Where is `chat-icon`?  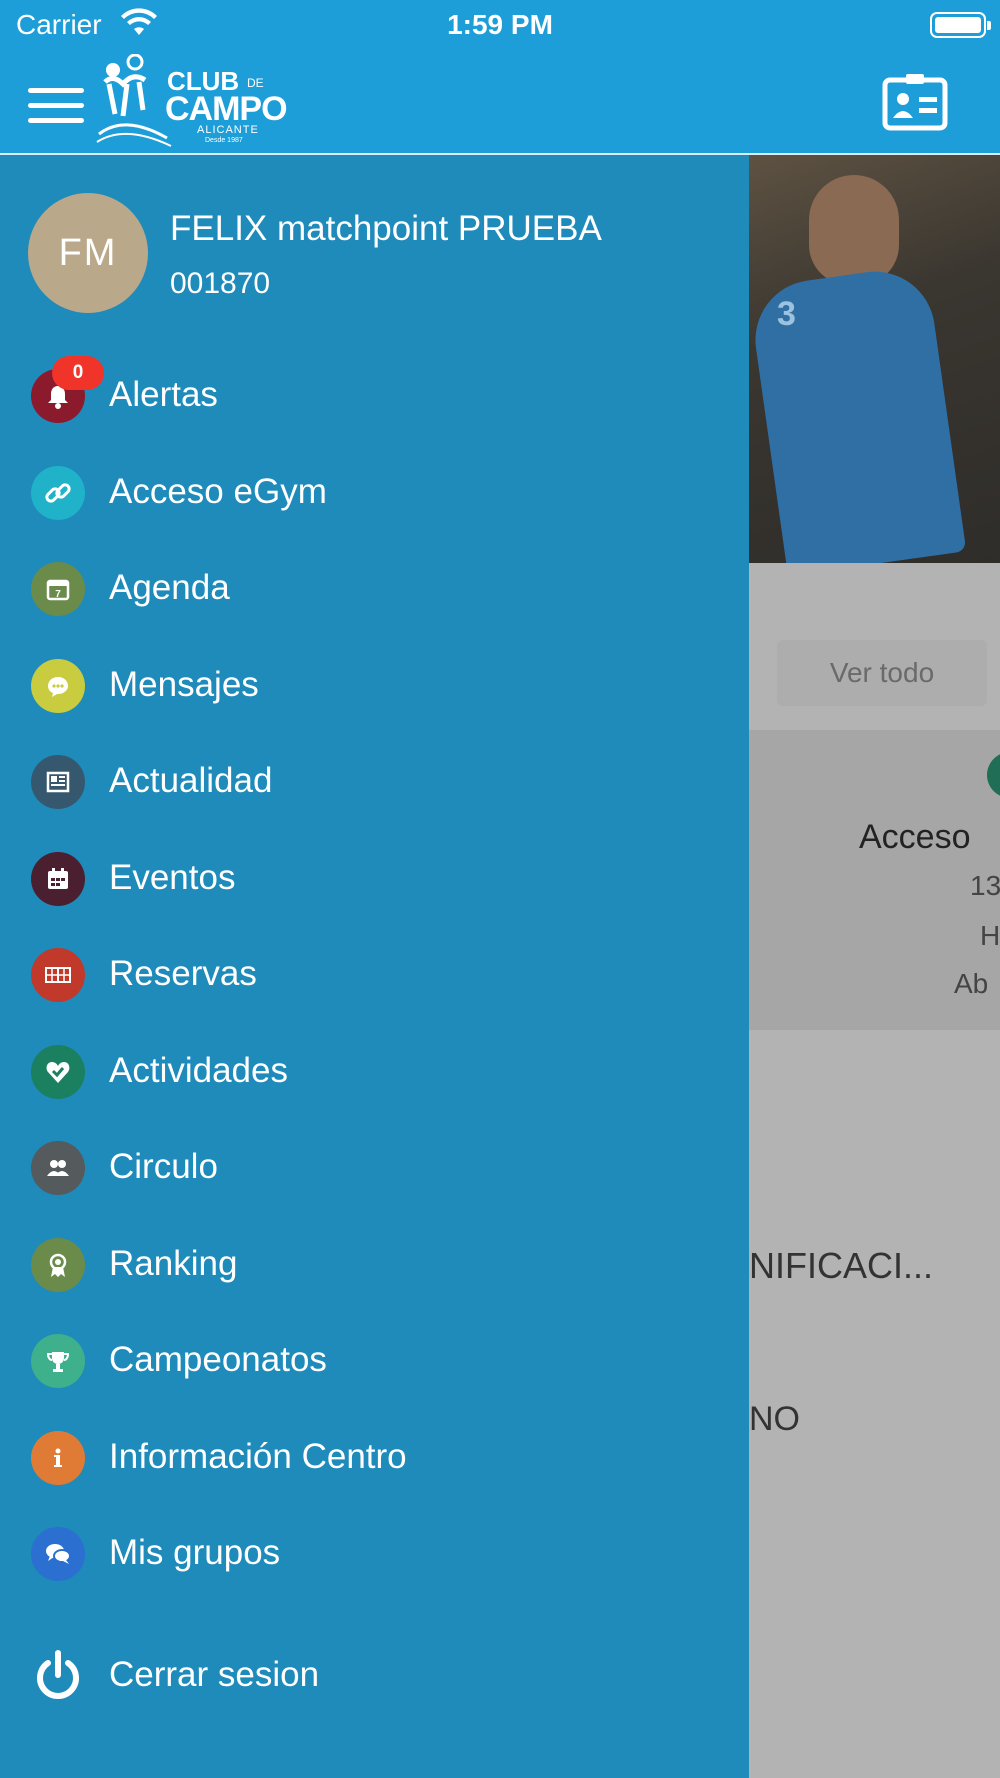 chat-icon is located at coordinates (58, 686).